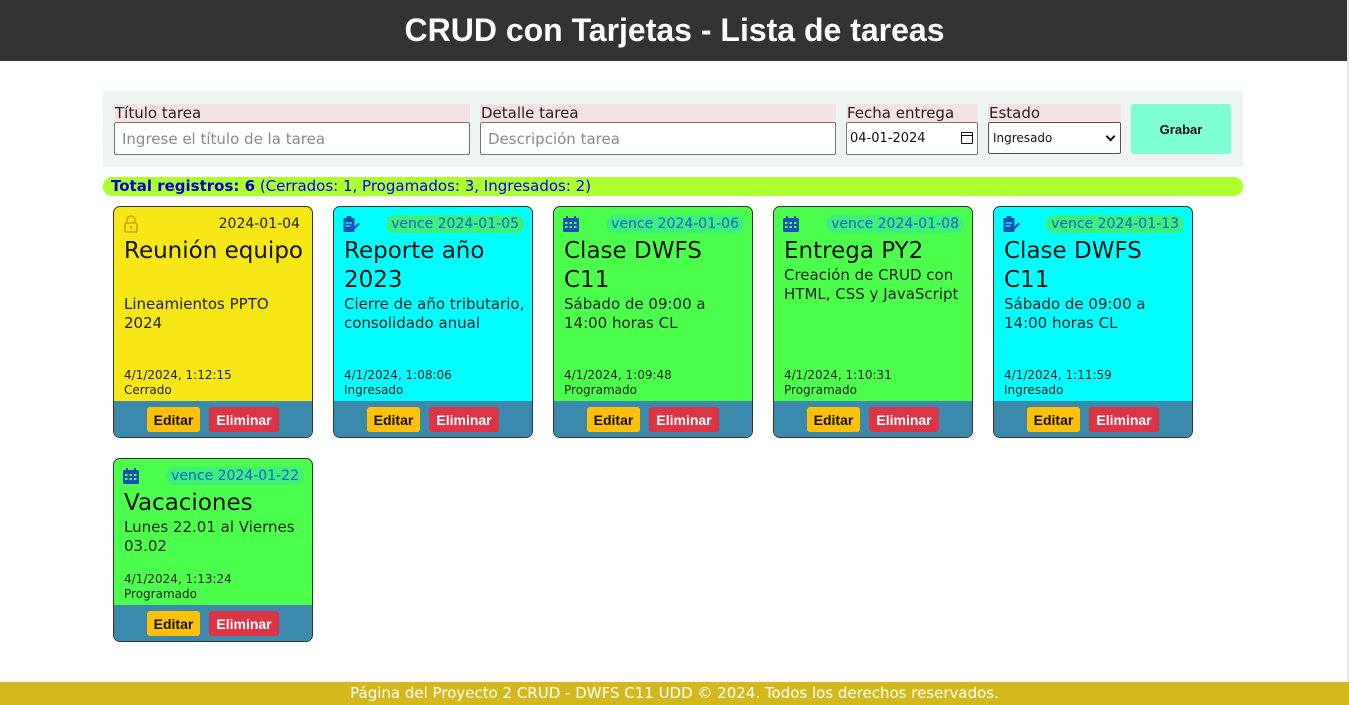 This screenshot has width=1349, height=705. What do you see at coordinates (618, 375) in the screenshot?
I see `task-timestamp: 4/1/2024, 1:09:48` at bounding box center [618, 375].